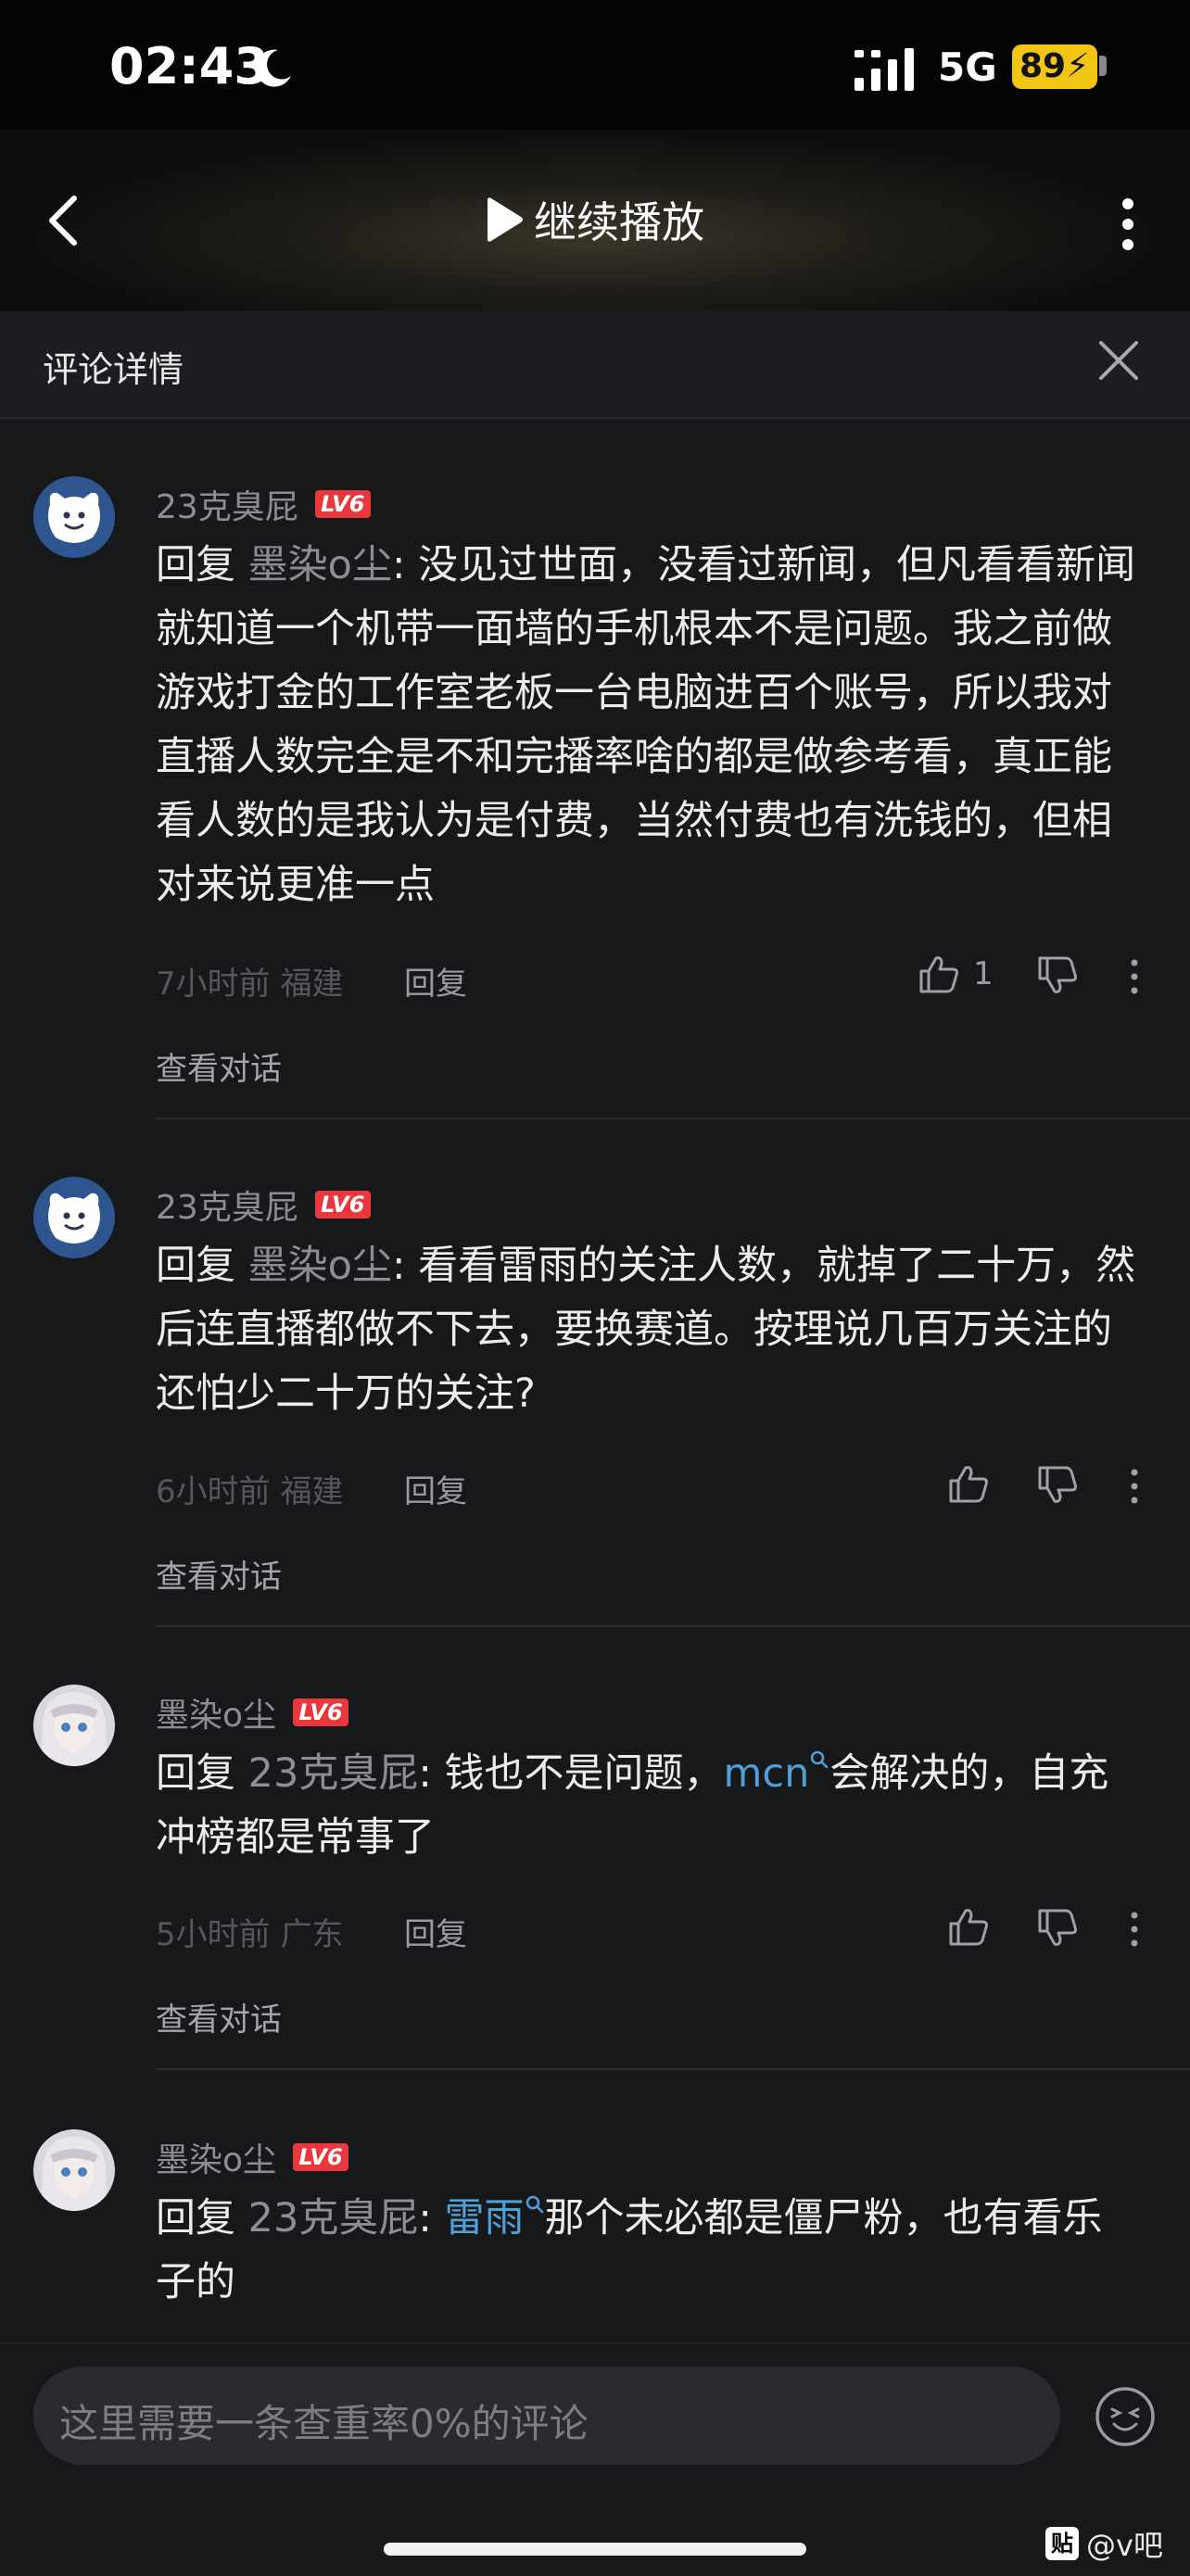 Image resolution: width=1190 pixels, height=2576 pixels. What do you see at coordinates (113, 369) in the screenshot?
I see `page-title: 评论详情` at bounding box center [113, 369].